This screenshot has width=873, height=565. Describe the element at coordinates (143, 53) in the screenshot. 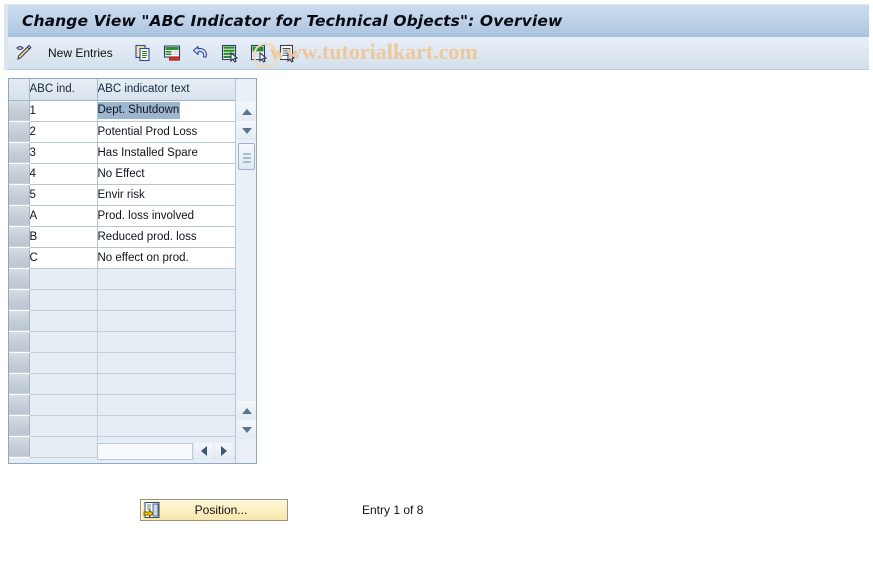

I see `copy-as-button` at that location.